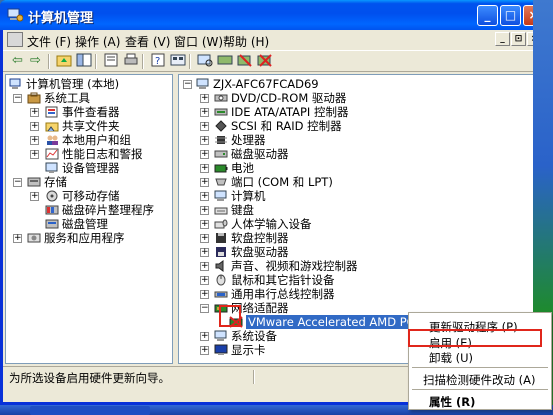 The height and width of the screenshot is (415, 553). Describe the element at coordinates (264, 61) in the screenshot. I see `uninstall-icon` at that location.